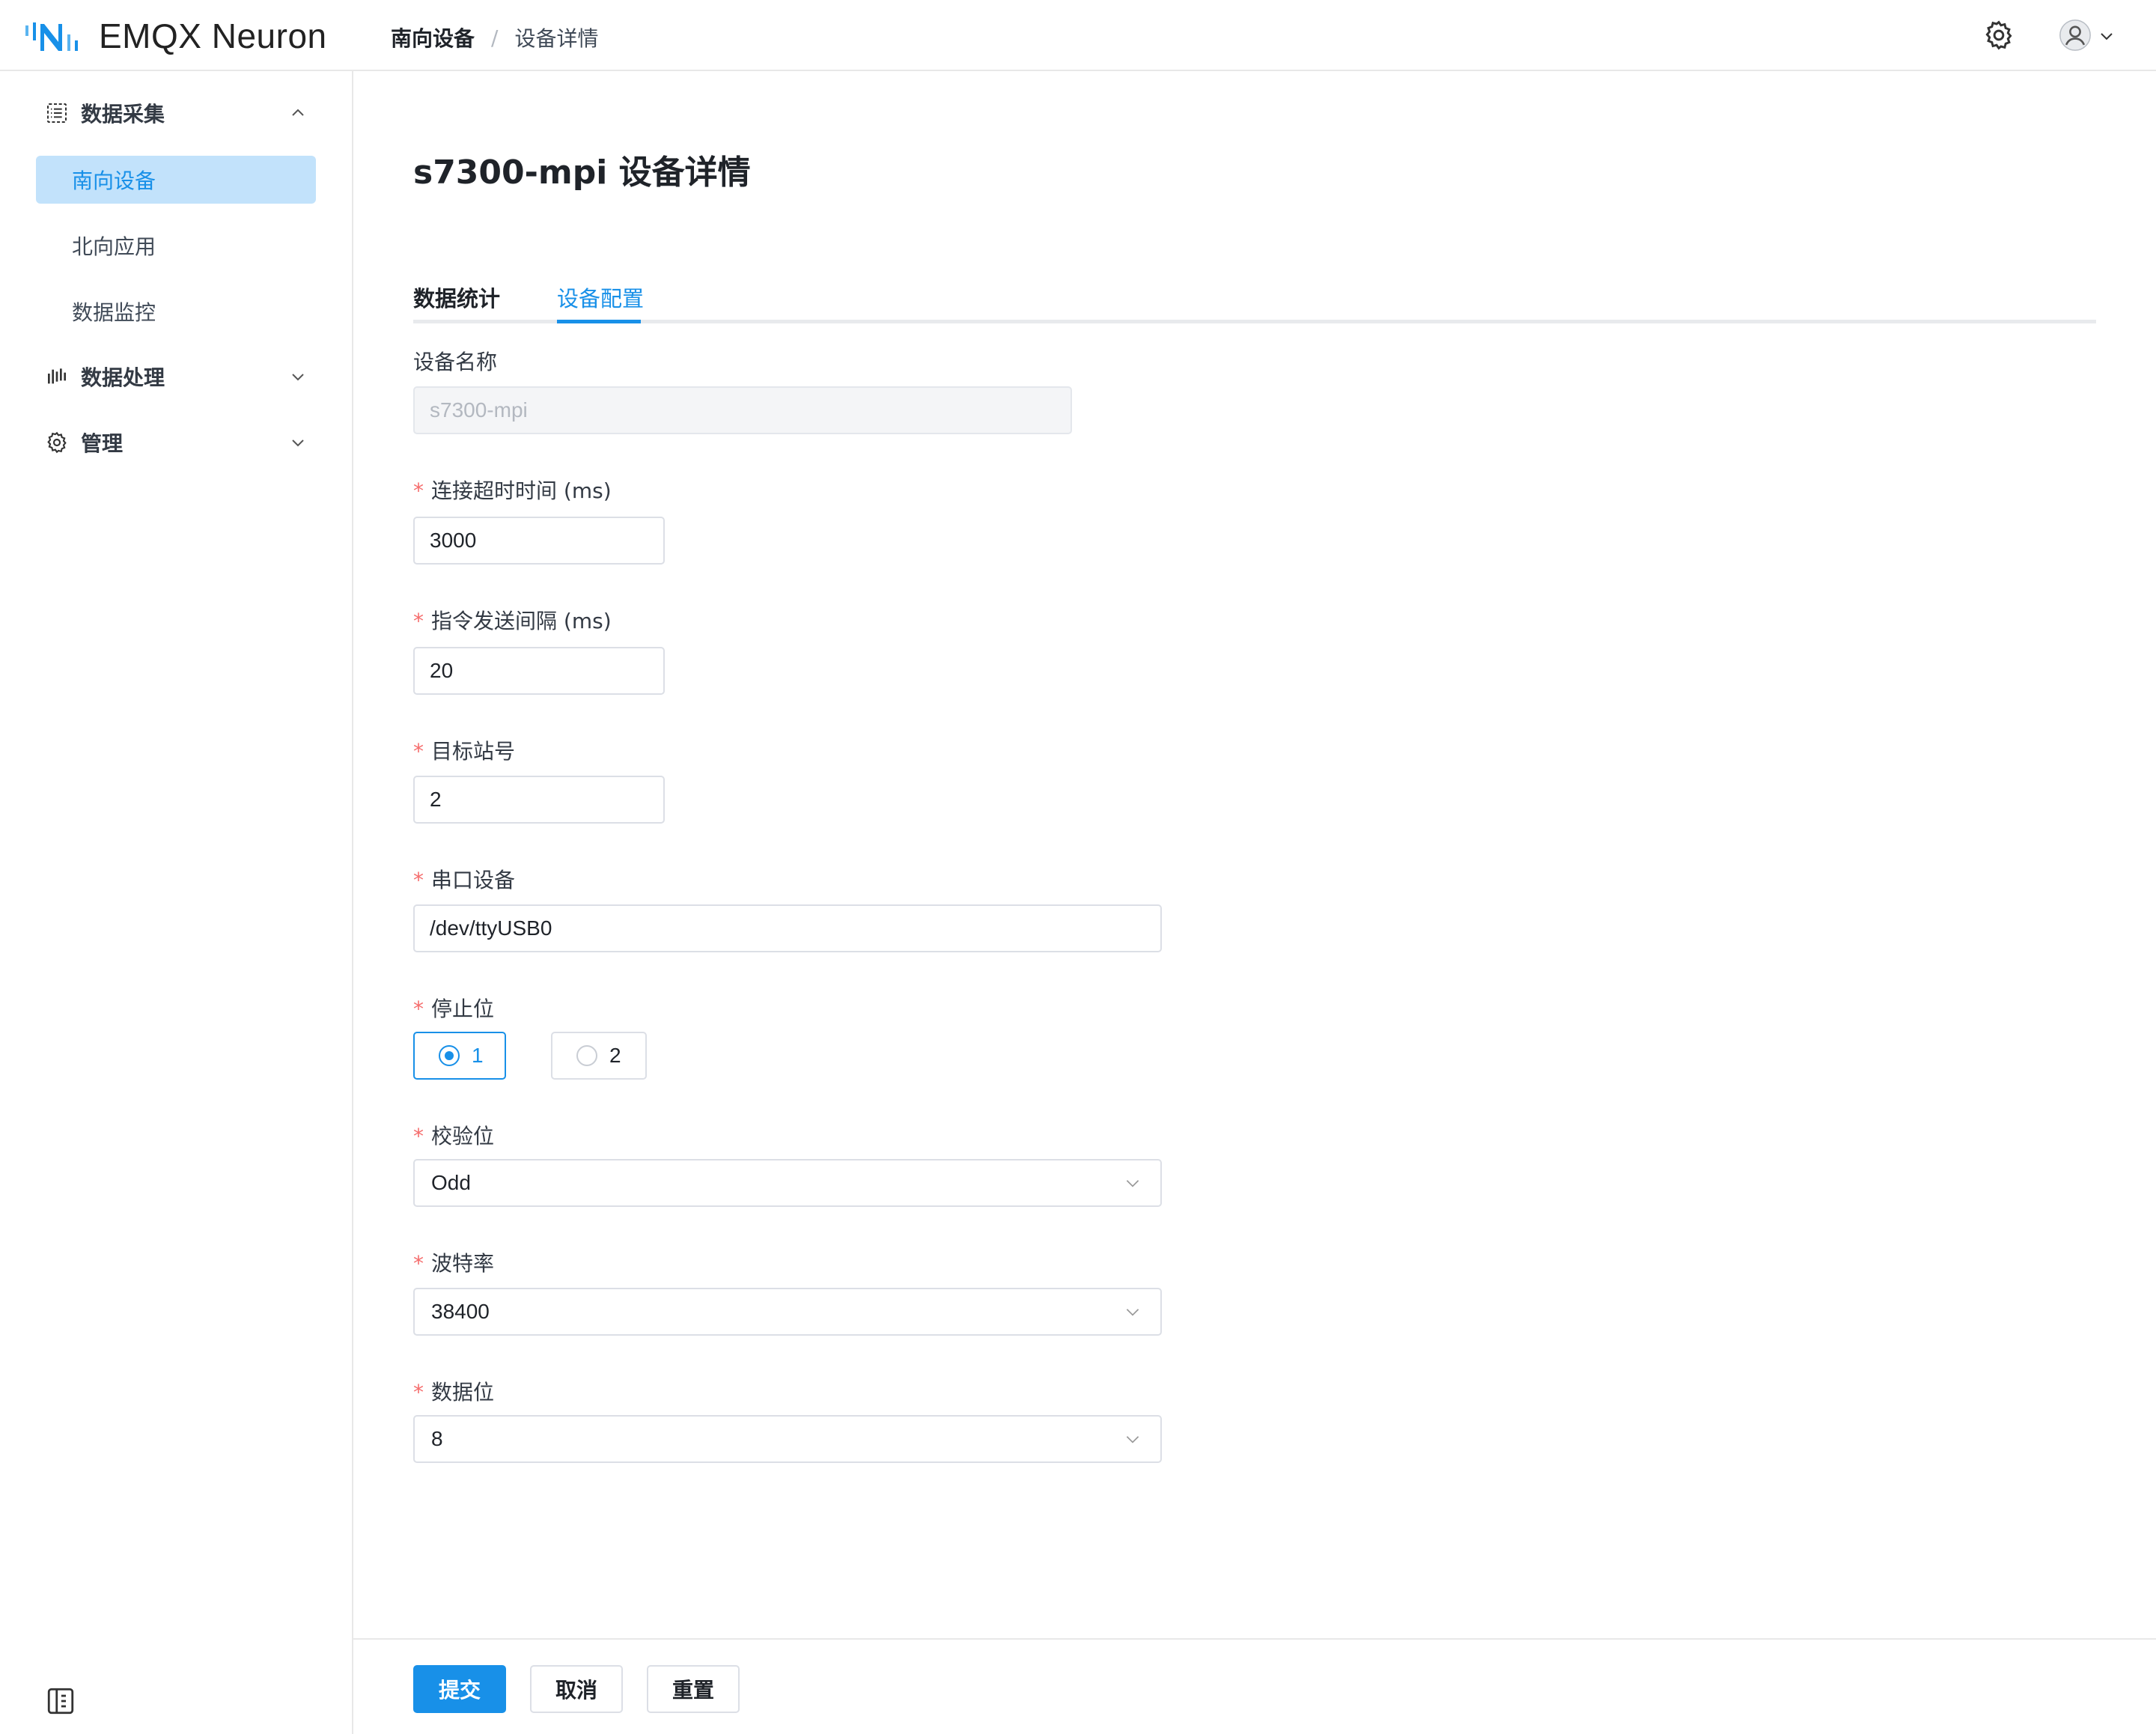 This screenshot has height=1734, width=2156. Describe the element at coordinates (114, 180) in the screenshot. I see `sidebar-item-label: 南向设备` at that location.